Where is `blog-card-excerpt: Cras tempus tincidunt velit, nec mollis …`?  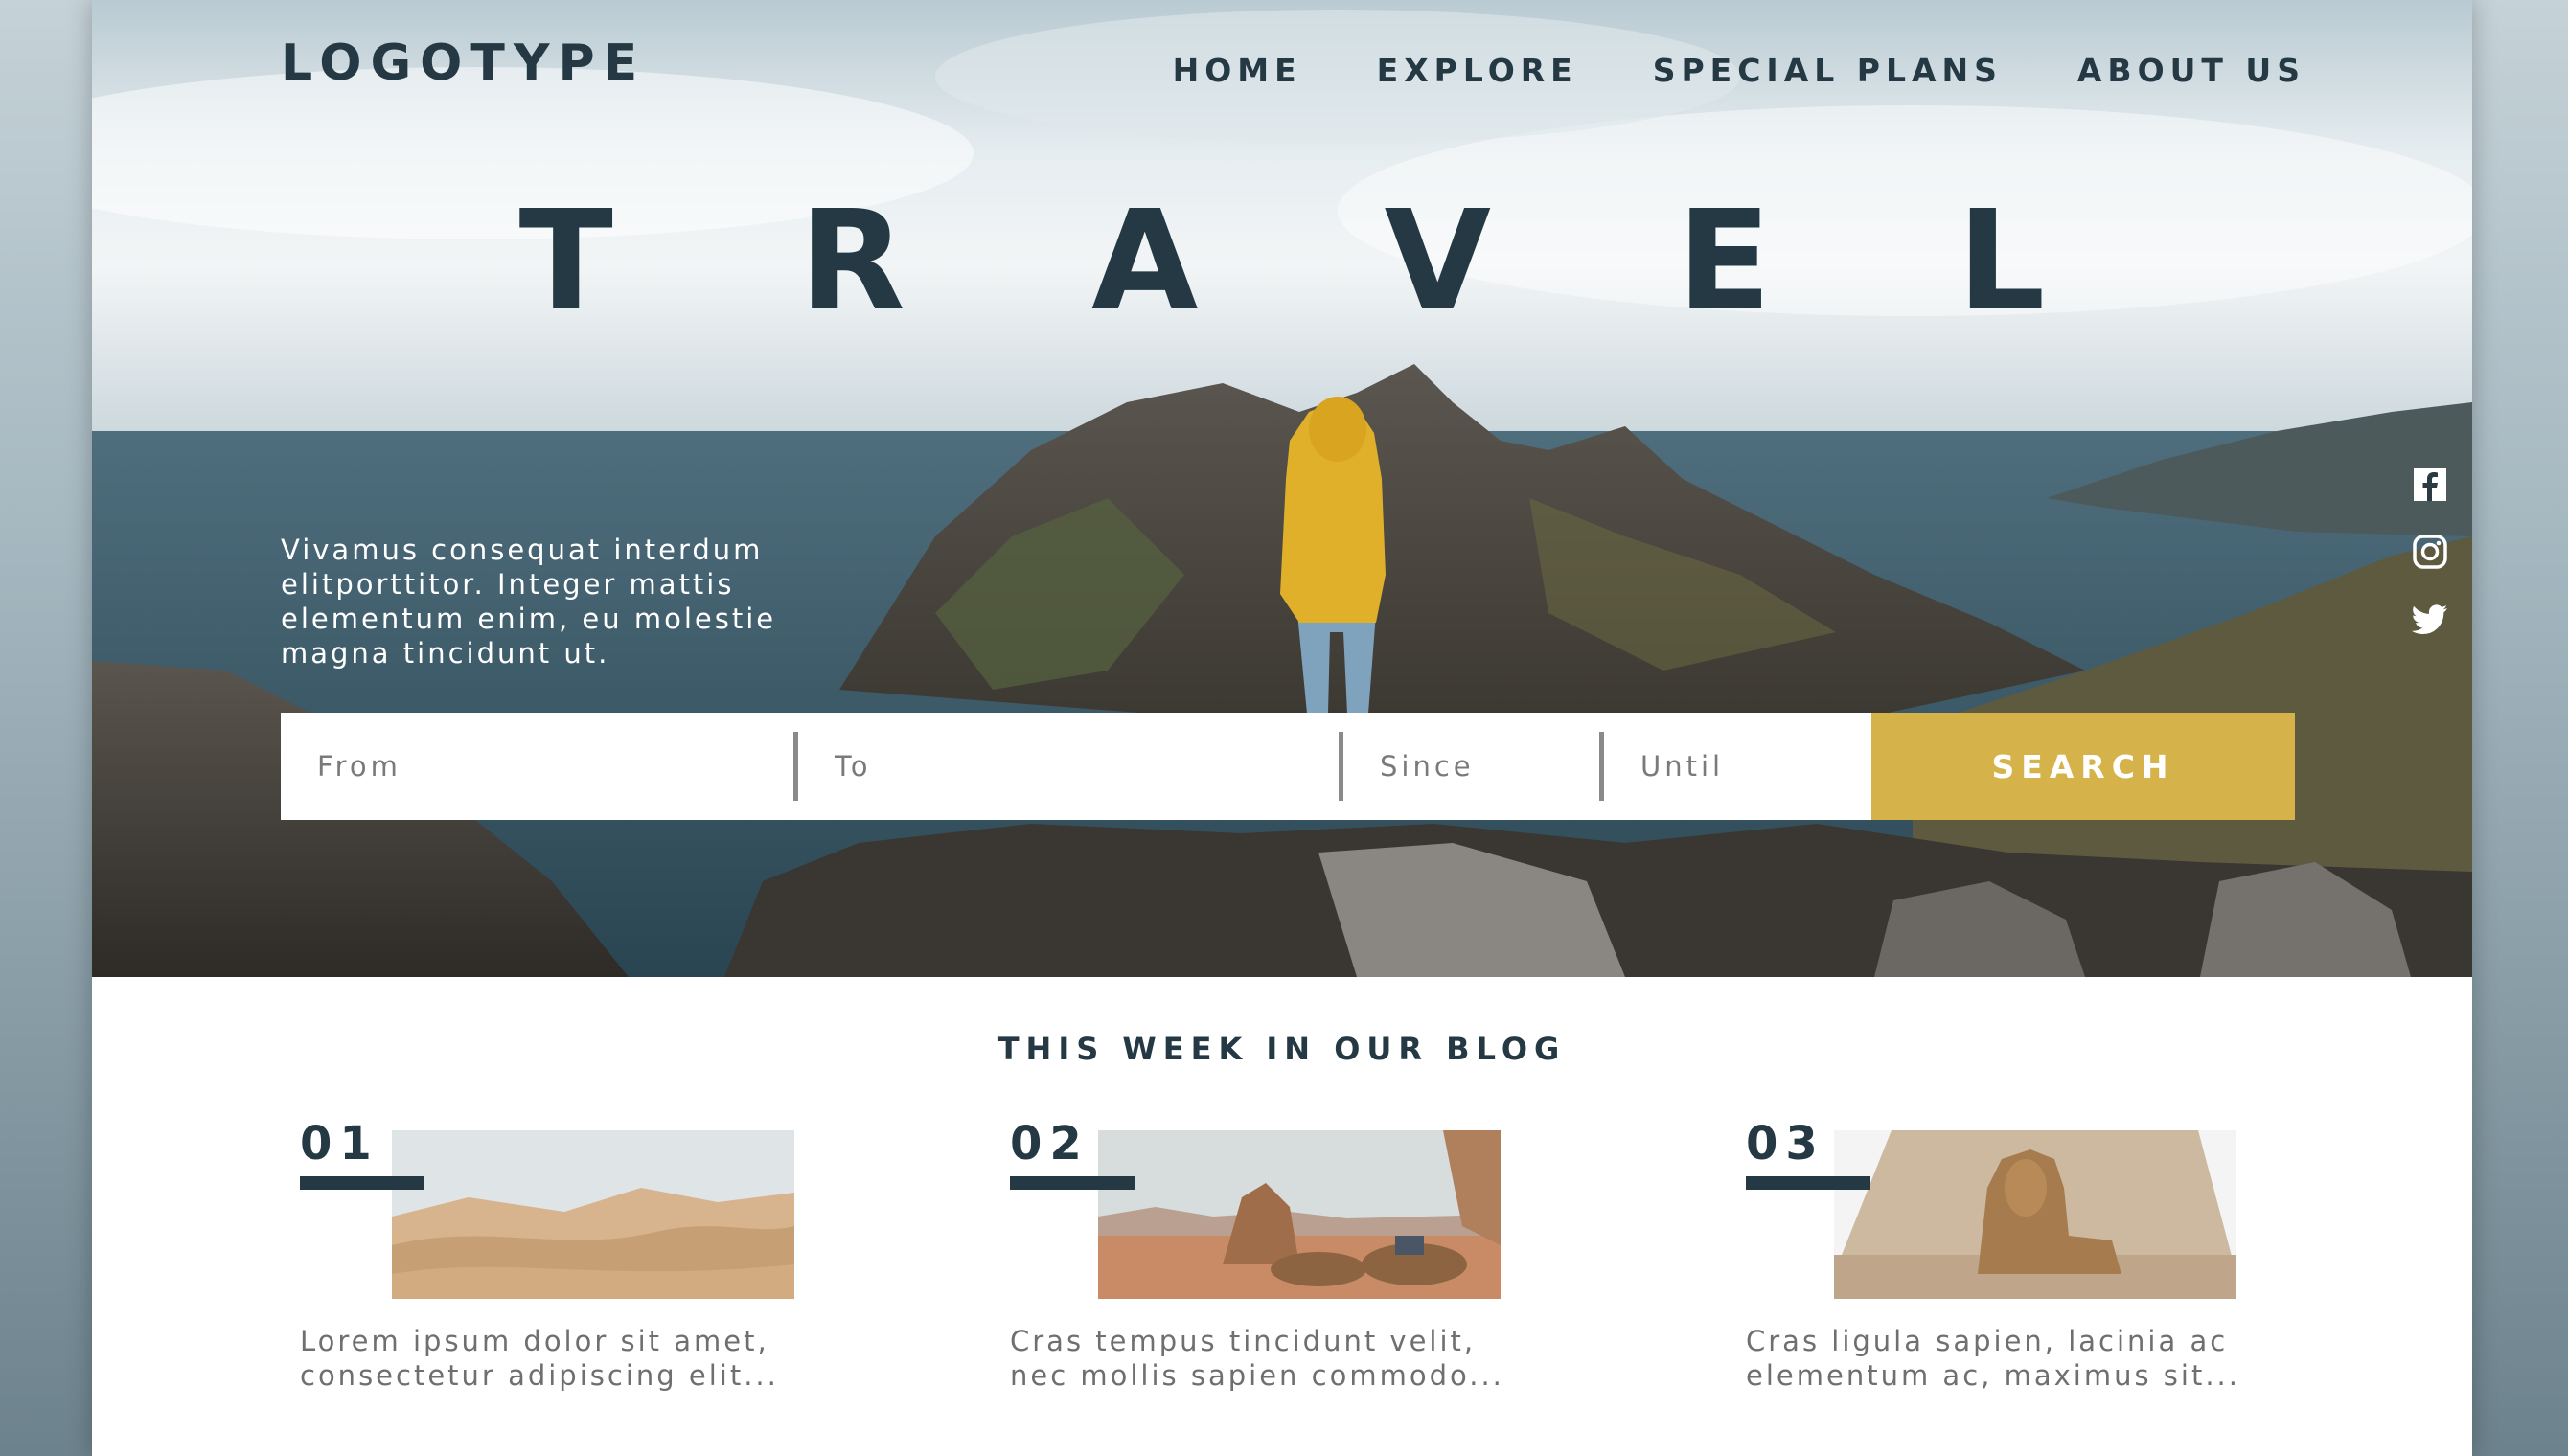 blog-card-excerpt: Cras tempus tincidunt velit, nec mollis … is located at coordinates (1257, 1358).